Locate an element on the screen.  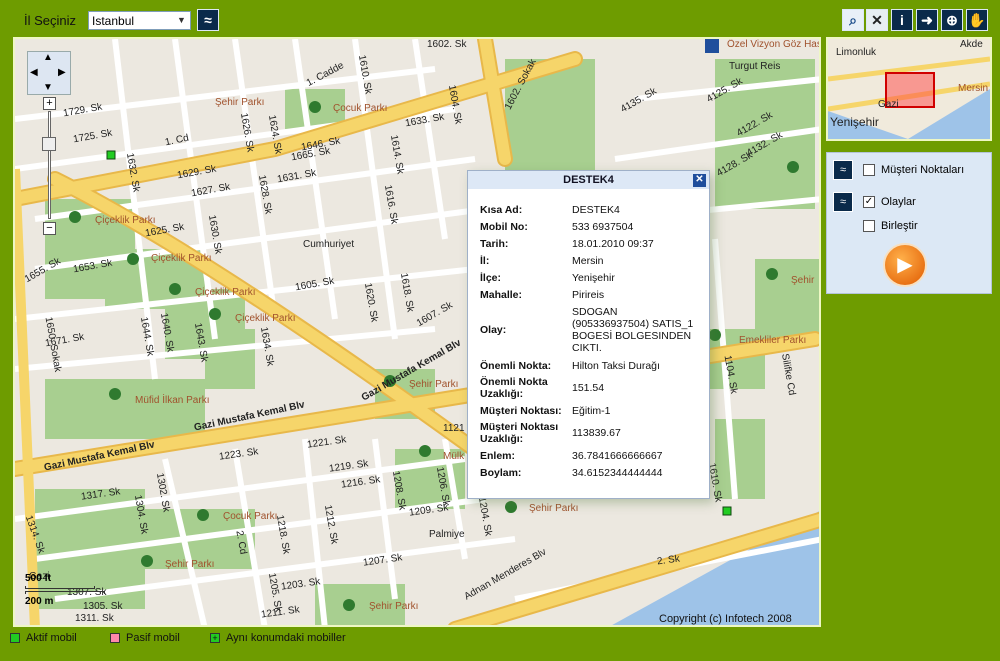
legend-aktif-mobil: Aktif mobil is located at coordinates (43, 638).